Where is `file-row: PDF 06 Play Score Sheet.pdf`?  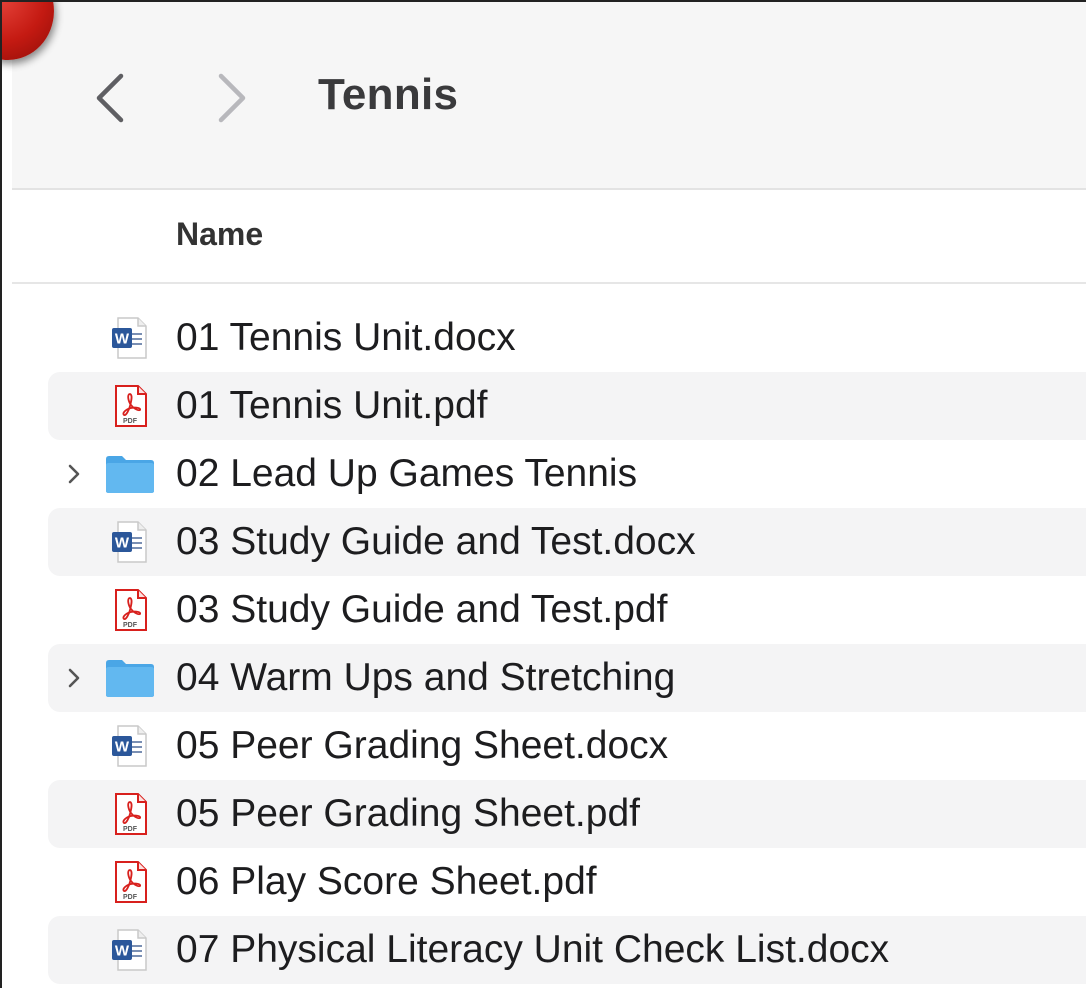
file-row: PDF 06 Play Score Sheet.pdf is located at coordinates (567, 882).